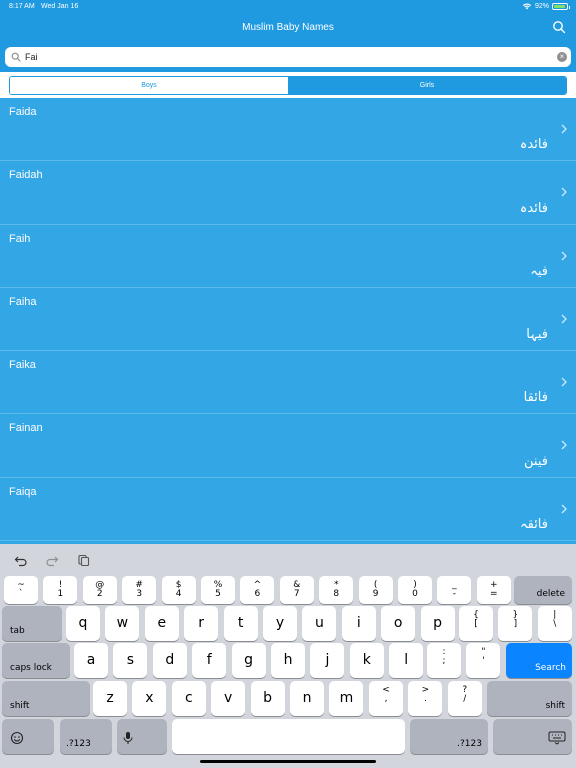 The image size is (576, 768). I want to click on search-icon, so click(559, 27).